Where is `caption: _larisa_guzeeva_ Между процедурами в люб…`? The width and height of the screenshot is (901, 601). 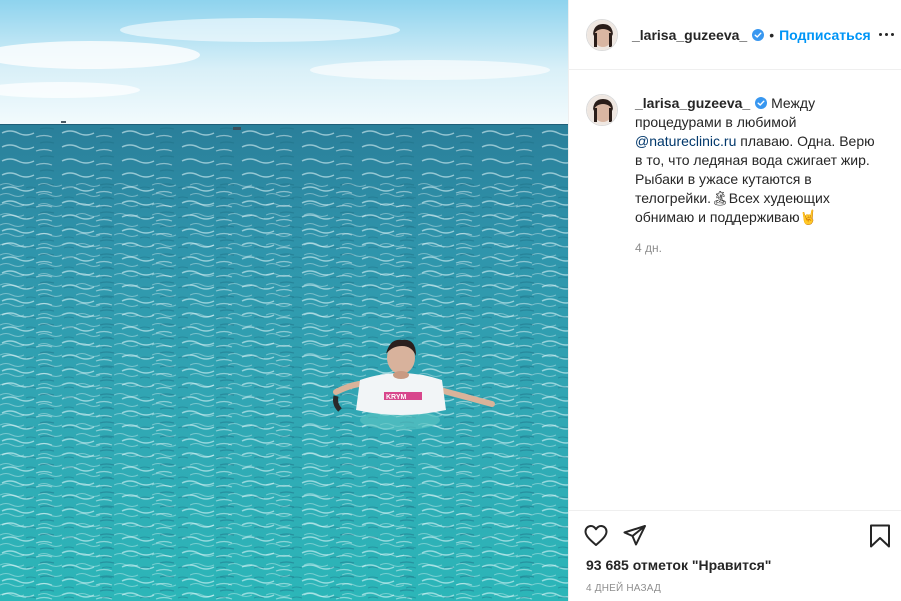
caption: _larisa_guzeeva_ Между процедурами в люб… is located at coordinates (736, 174).